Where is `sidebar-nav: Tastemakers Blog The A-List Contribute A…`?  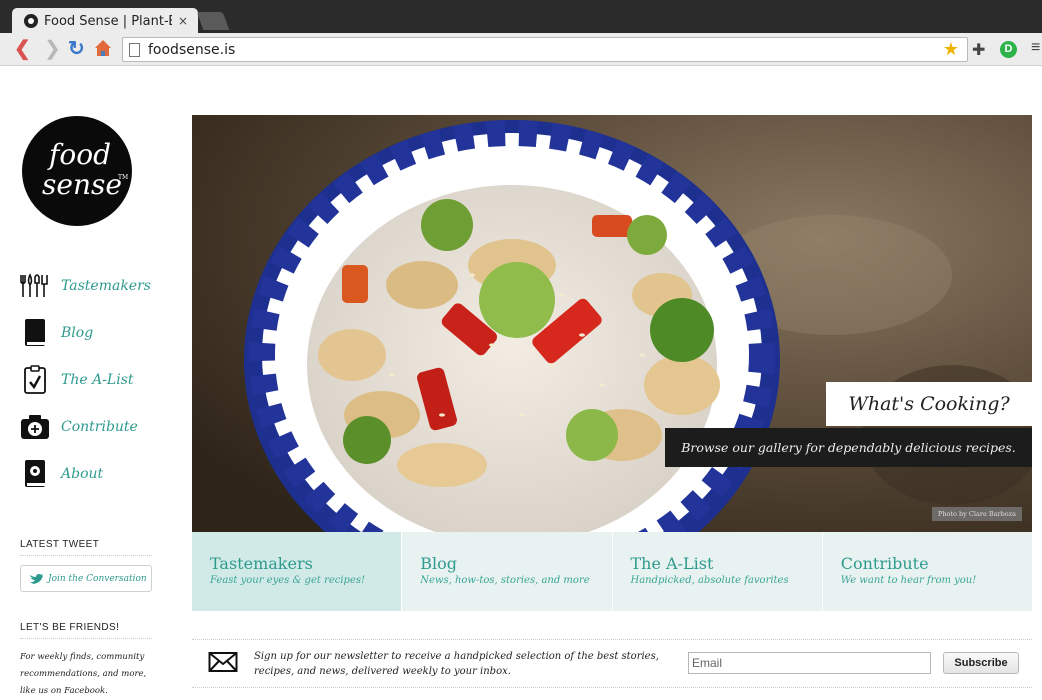 sidebar-nav: Tastemakers Blog The A-List Contribute A… is located at coordinates (85, 379).